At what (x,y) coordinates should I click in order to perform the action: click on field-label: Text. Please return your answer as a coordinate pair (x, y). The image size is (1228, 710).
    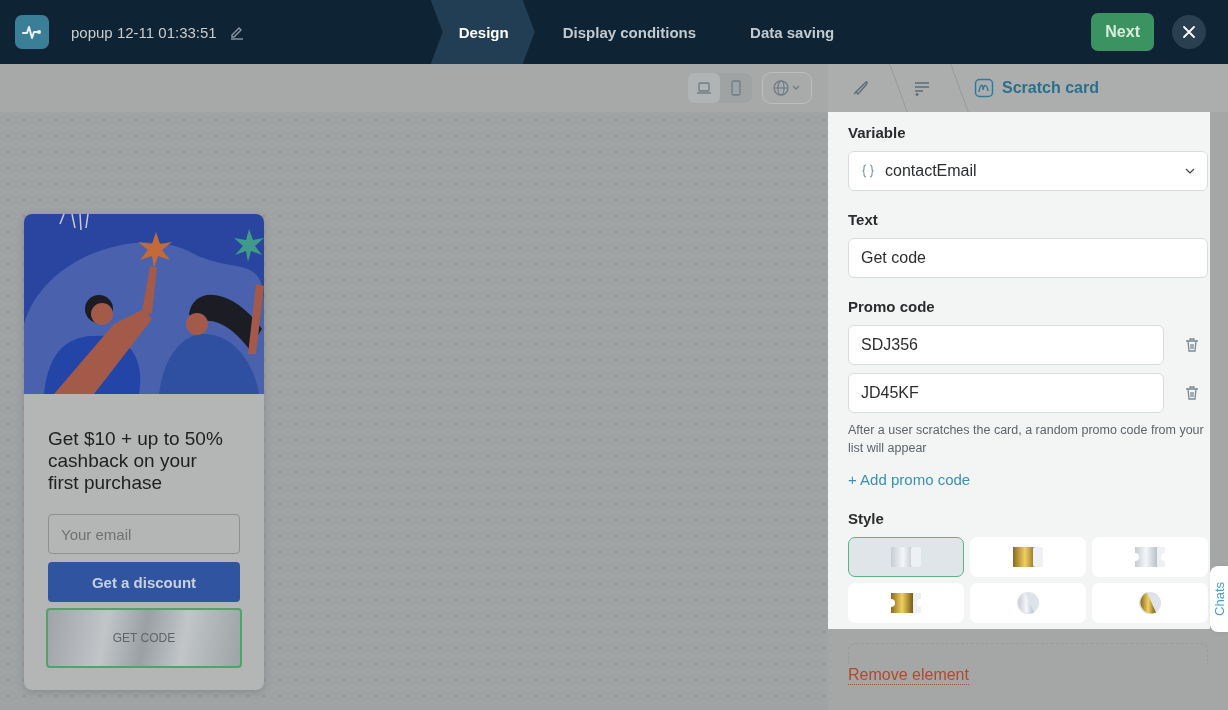
    Looking at the image, I should click on (863, 219).